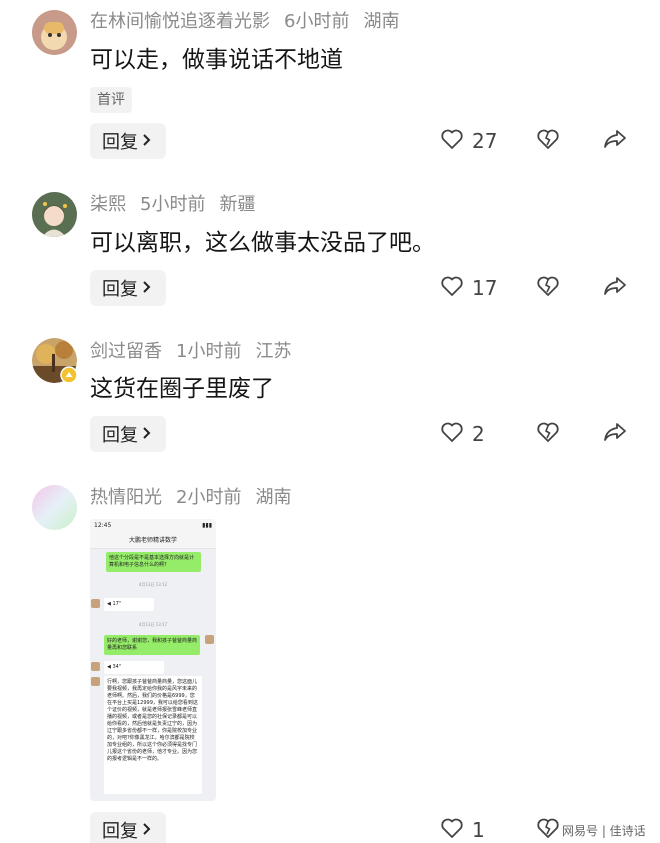 The image size is (660, 843). What do you see at coordinates (317, 21) in the screenshot?
I see `timestamp: 6小时前` at bounding box center [317, 21].